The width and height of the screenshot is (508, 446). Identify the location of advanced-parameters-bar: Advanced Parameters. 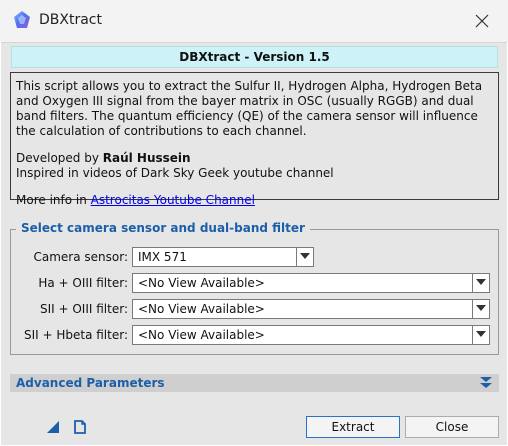
(254, 383).